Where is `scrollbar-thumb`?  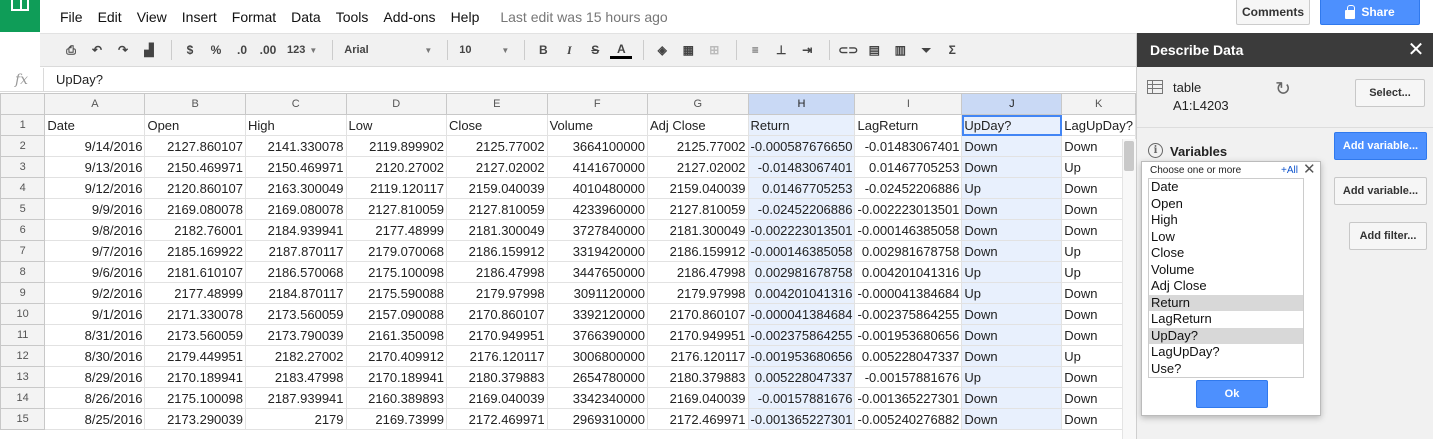 scrollbar-thumb is located at coordinates (1129, 156).